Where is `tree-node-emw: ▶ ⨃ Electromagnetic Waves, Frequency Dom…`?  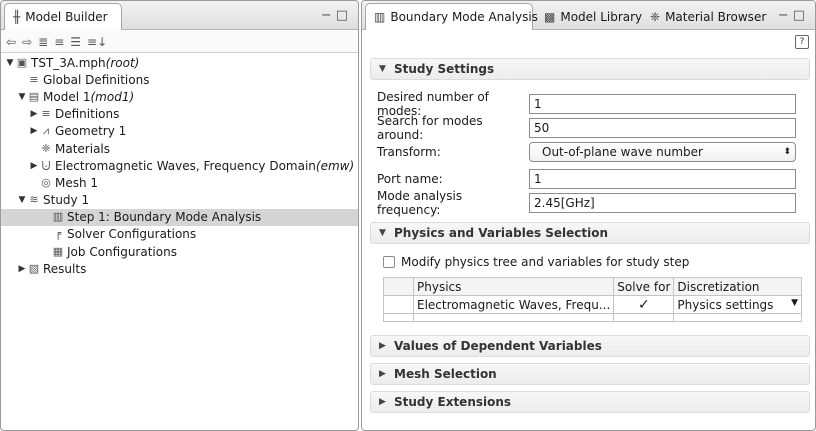
tree-node-emw: ▶ ⨃ Electromagnetic Waves, Frequency Dom… is located at coordinates (179, 165).